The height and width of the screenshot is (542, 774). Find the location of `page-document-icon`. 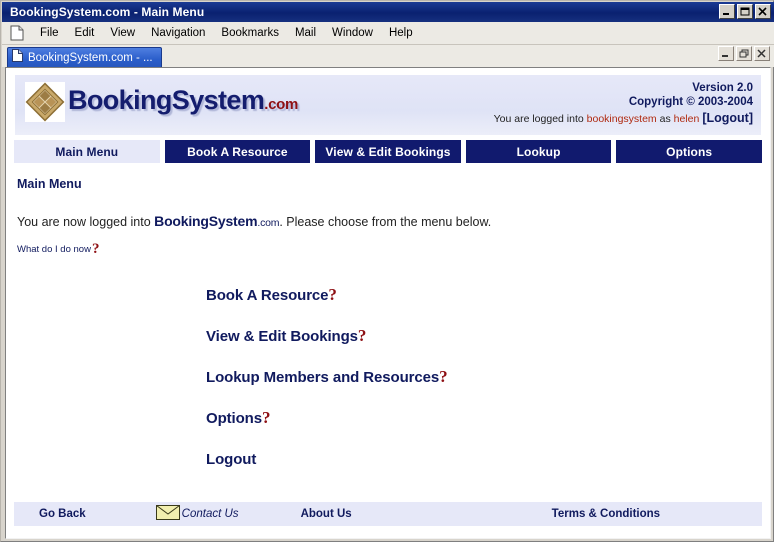

page-document-icon is located at coordinates (17, 57).